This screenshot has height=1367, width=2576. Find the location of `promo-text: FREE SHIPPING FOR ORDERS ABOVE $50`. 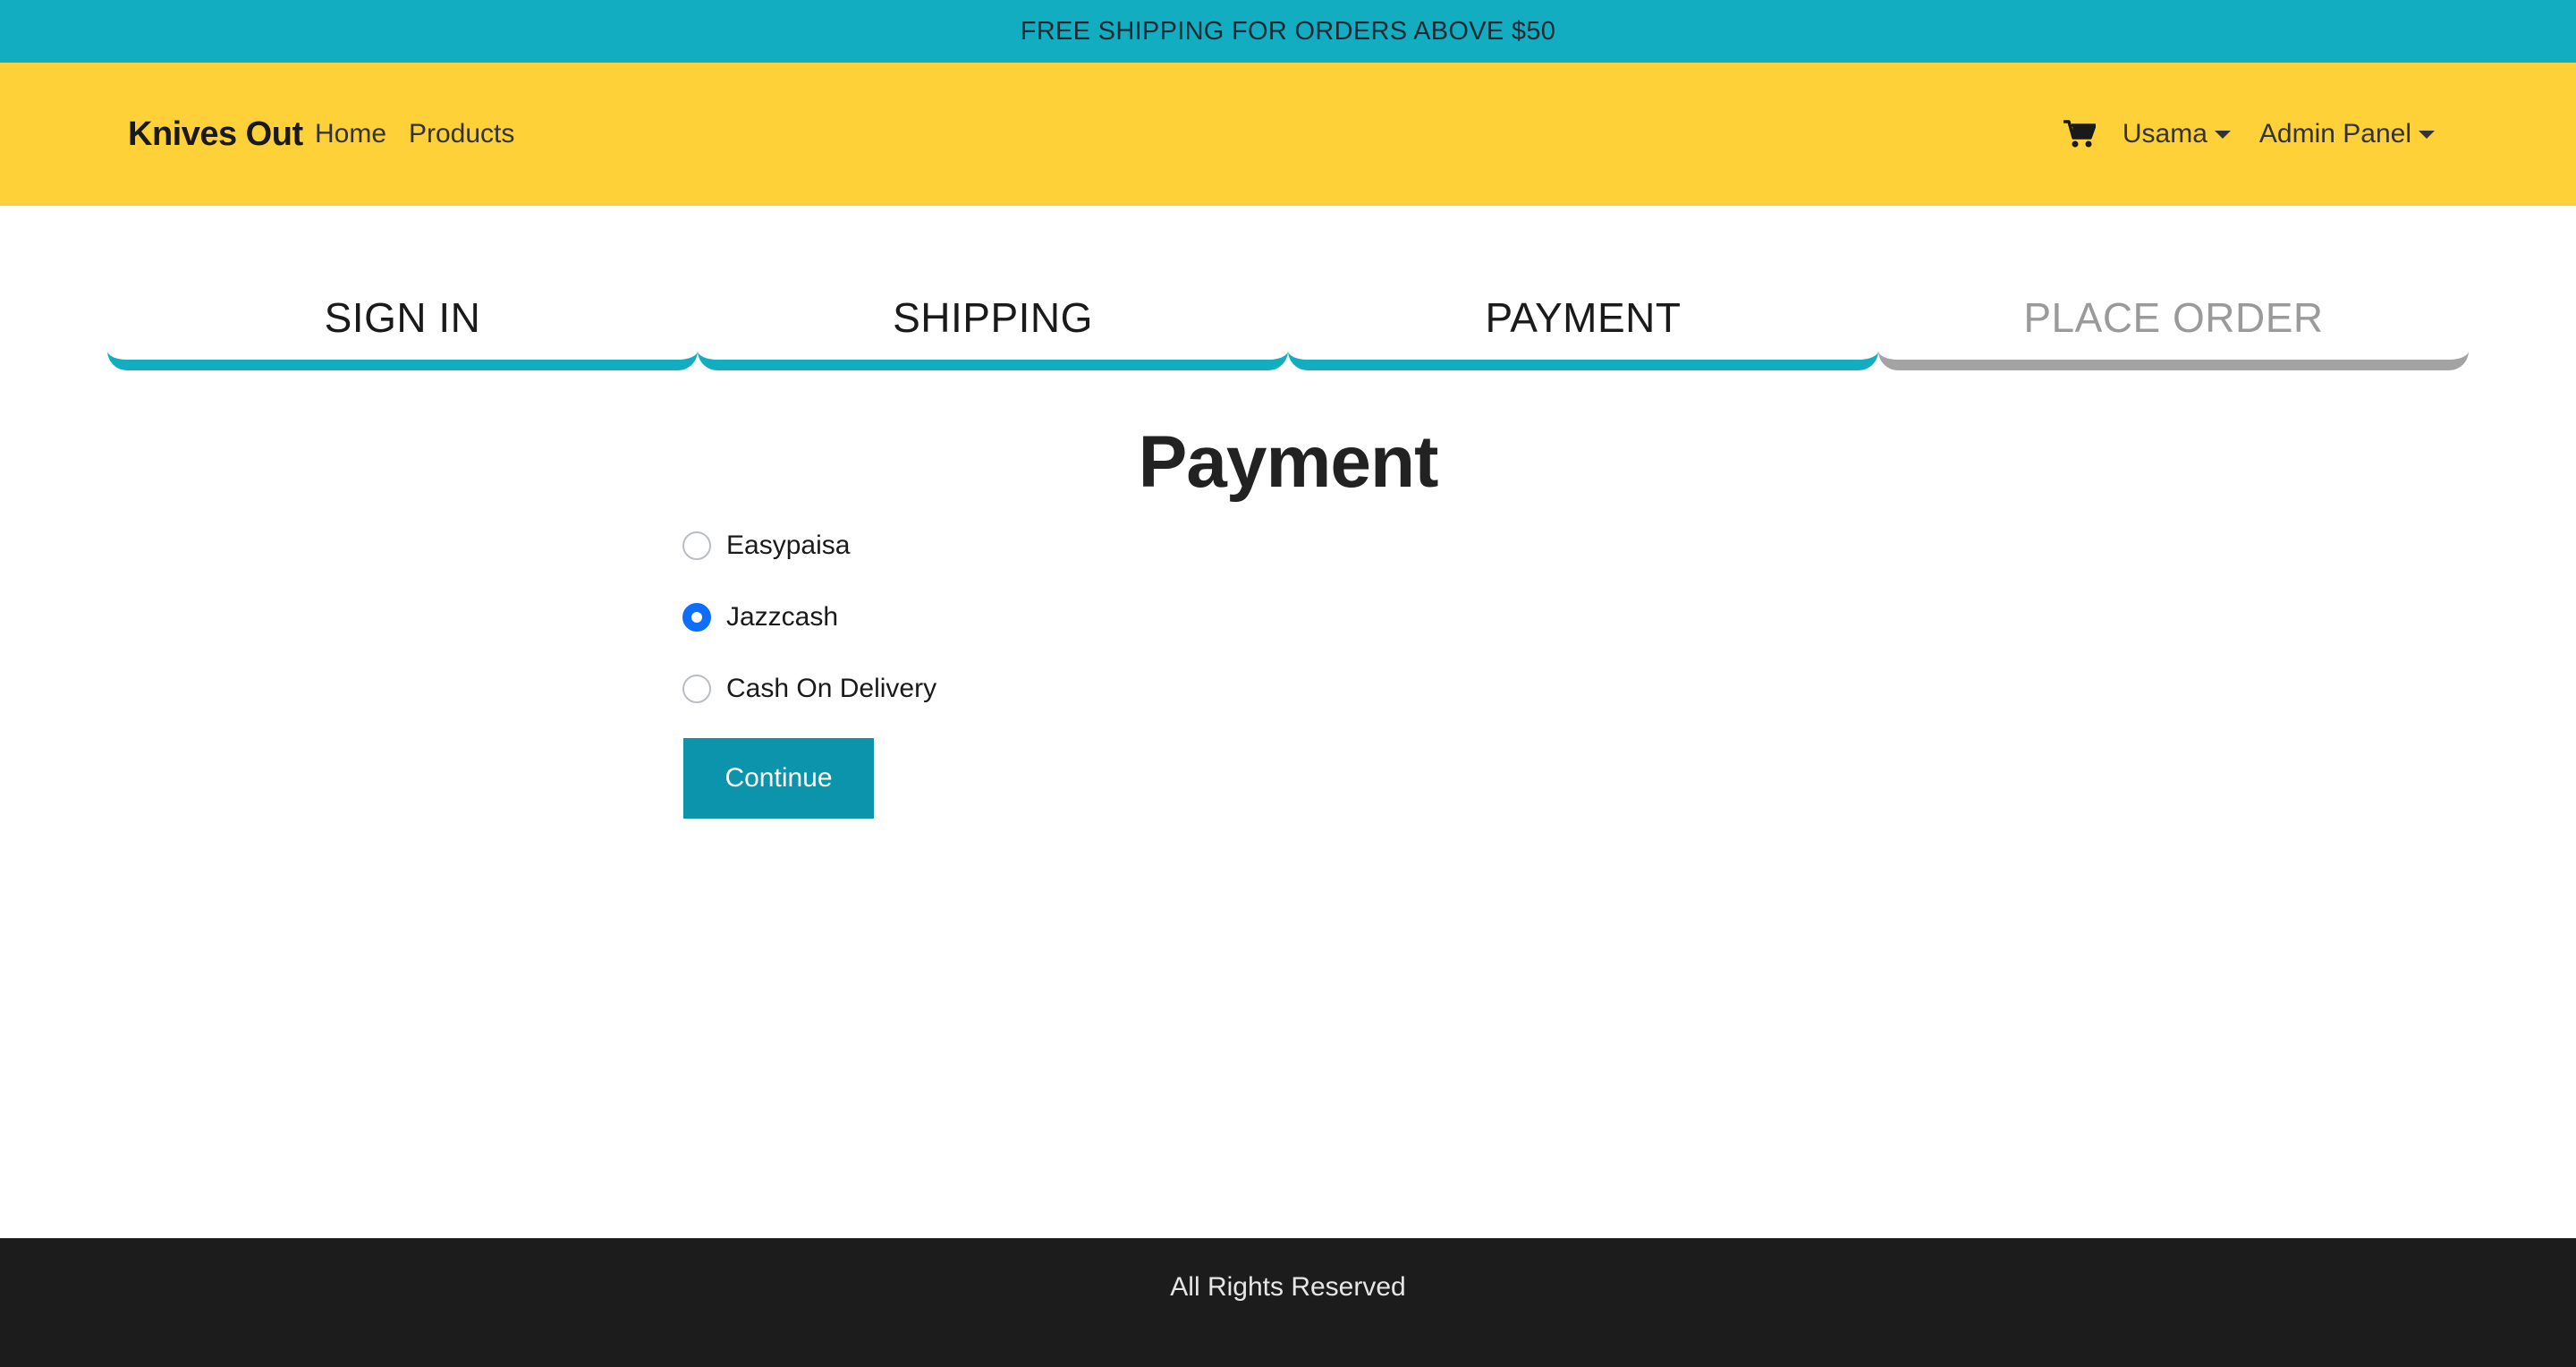

promo-text: FREE SHIPPING FOR ORDERS ABOVE $50 is located at coordinates (1288, 31).